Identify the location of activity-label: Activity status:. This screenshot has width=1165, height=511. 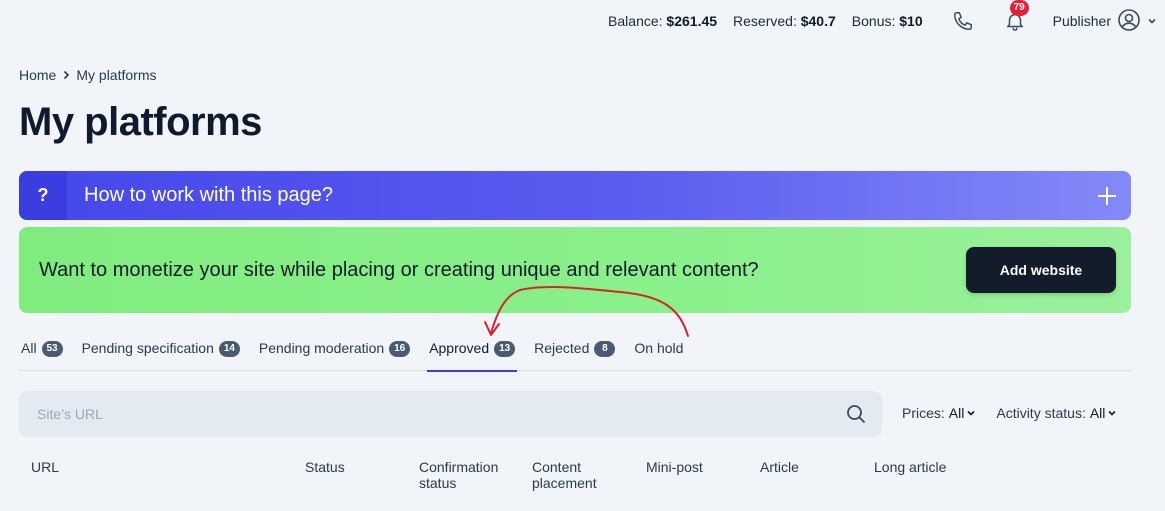
(1041, 413).